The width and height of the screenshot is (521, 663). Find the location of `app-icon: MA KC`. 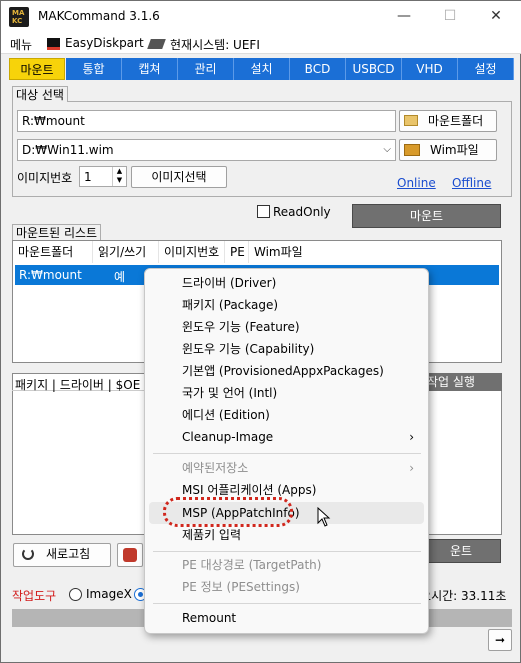

app-icon: MA KC is located at coordinates (19, 17).